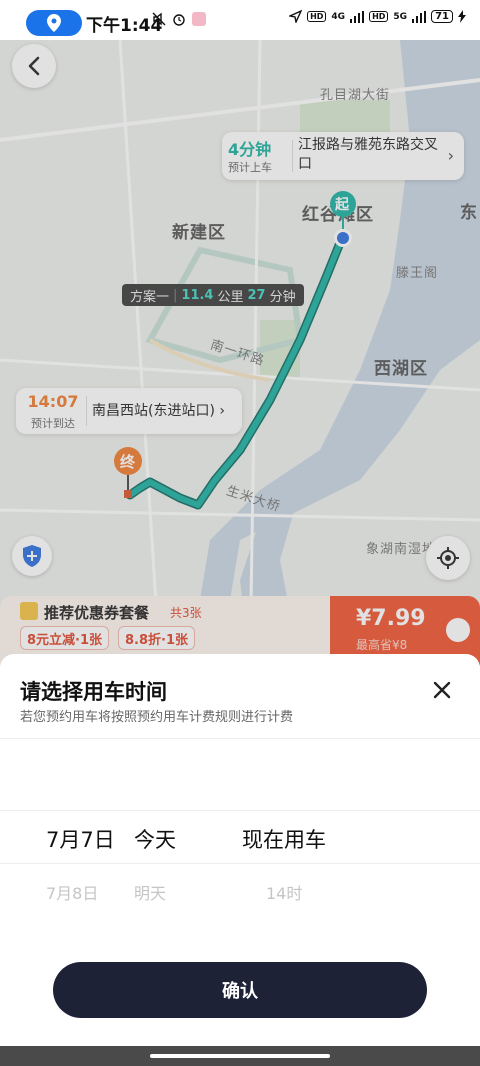 This screenshot has width=480, height=1066. I want to click on app-notification-icon, so click(199, 19).